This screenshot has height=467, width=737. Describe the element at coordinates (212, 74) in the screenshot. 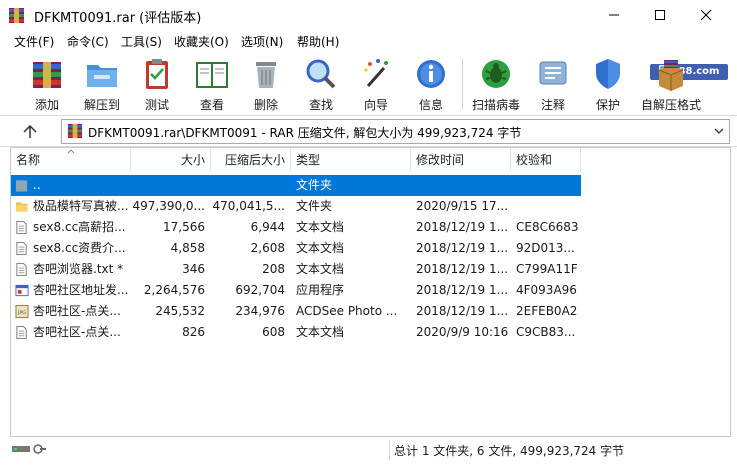

I see `view-book-icon` at that location.